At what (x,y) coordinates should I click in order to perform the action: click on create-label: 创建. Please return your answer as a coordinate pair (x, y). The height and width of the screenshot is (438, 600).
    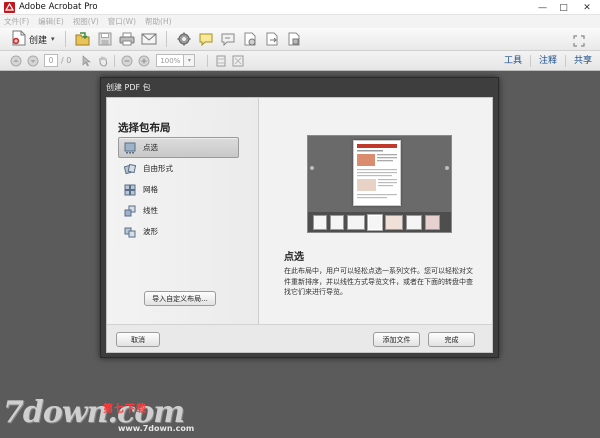
    Looking at the image, I should click on (38, 40).